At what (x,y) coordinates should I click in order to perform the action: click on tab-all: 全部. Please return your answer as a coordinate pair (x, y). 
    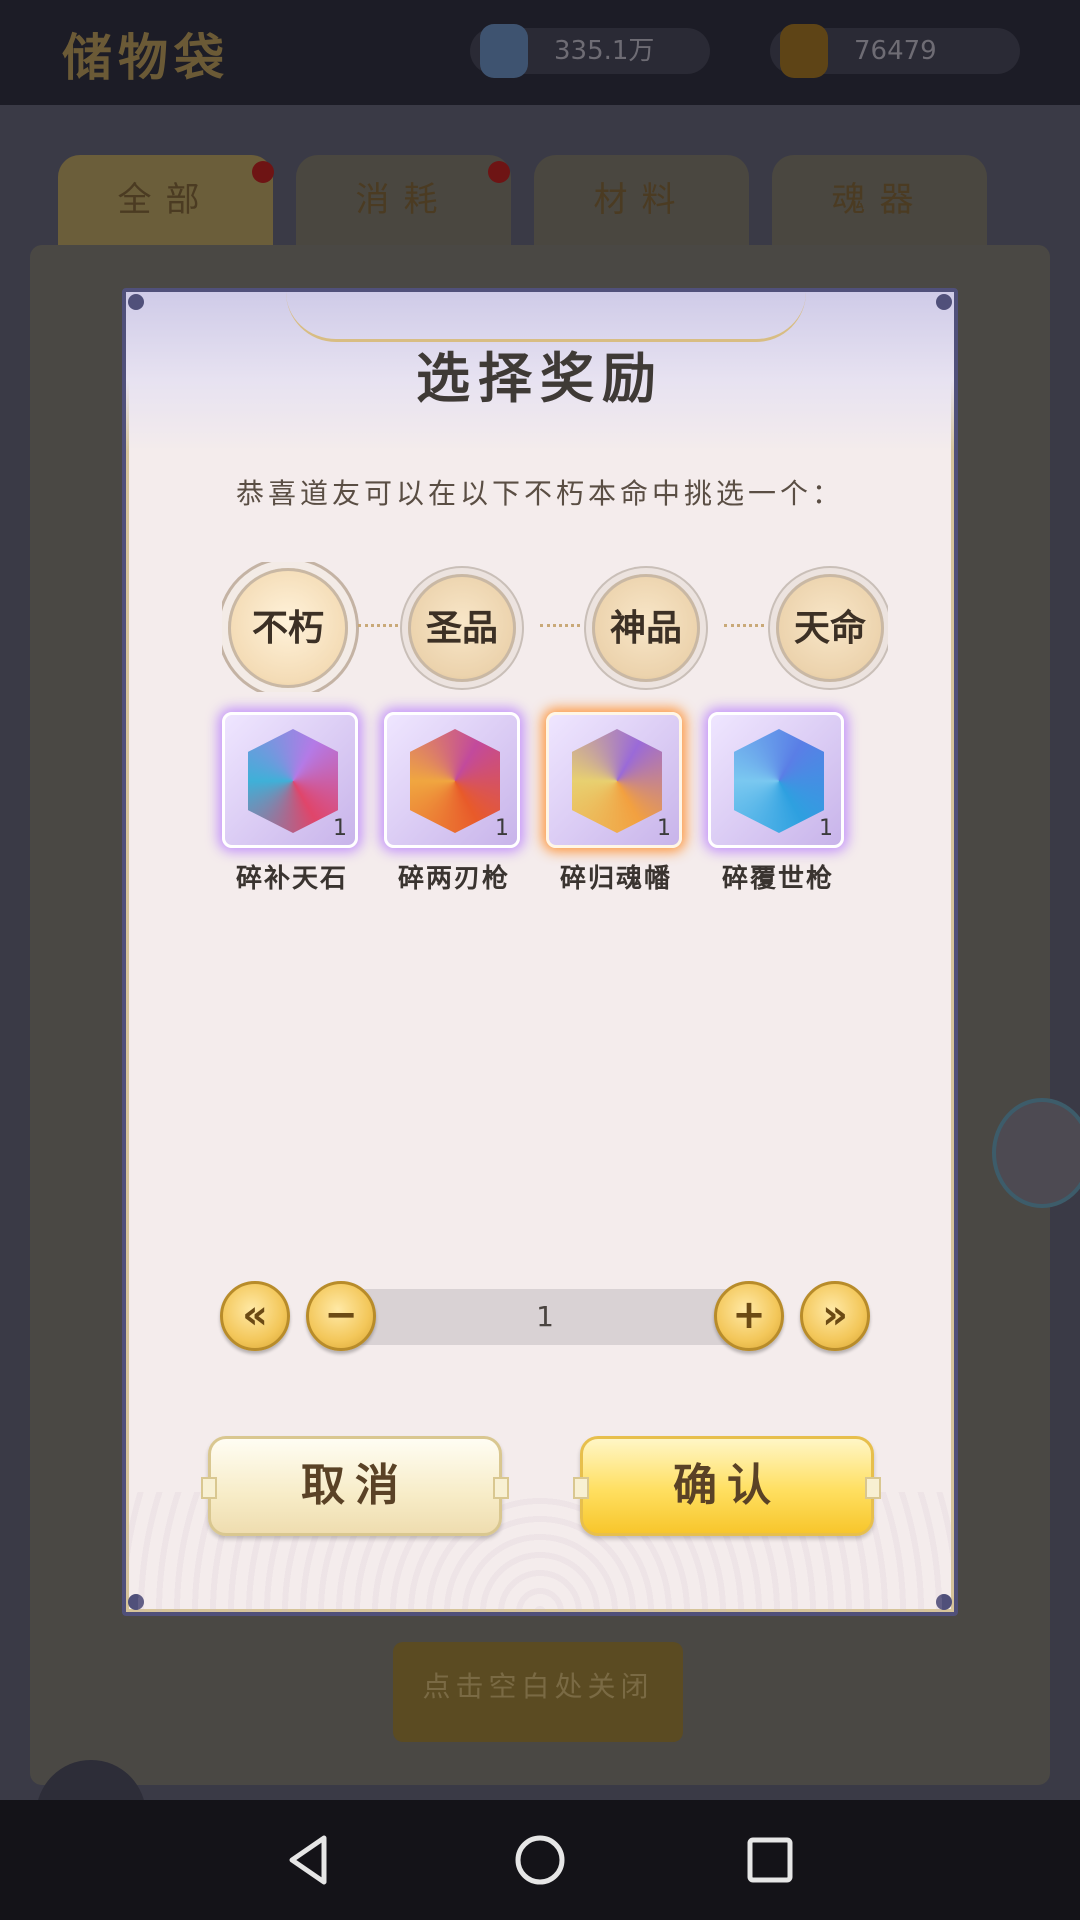
    Looking at the image, I should click on (165, 200).